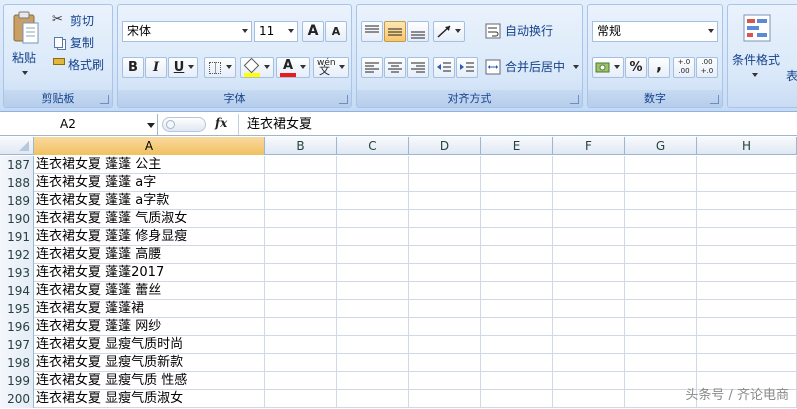 The height and width of the screenshot is (409, 797). Describe the element at coordinates (301, 146) in the screenshot. I see `column-header-b: B` at that location.